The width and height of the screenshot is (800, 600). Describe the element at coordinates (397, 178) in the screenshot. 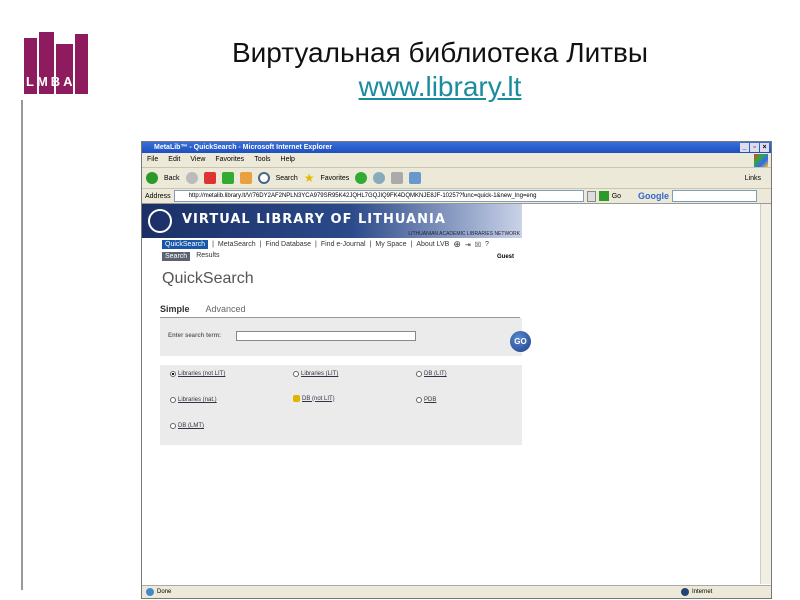

I see `print-icon` at that location.